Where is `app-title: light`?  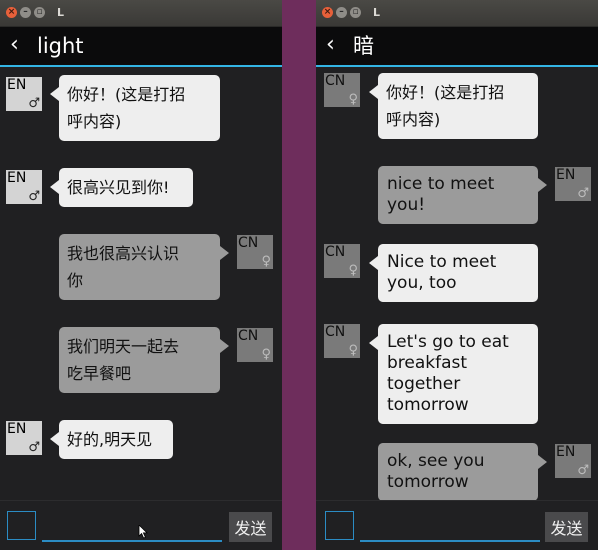
app-title: light is located at coordinates (60, 46).